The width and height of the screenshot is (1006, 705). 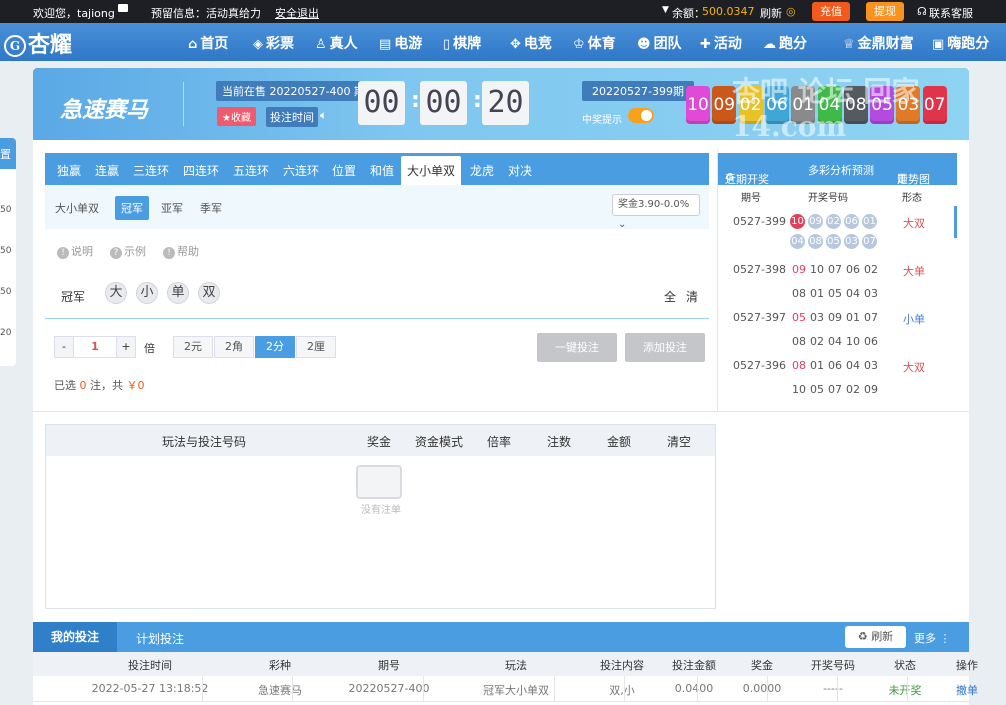 What do you see at coordinates (128, 251) in the screenshot?
I see `help-example: ? 示例` at bounding box center [128, 251].